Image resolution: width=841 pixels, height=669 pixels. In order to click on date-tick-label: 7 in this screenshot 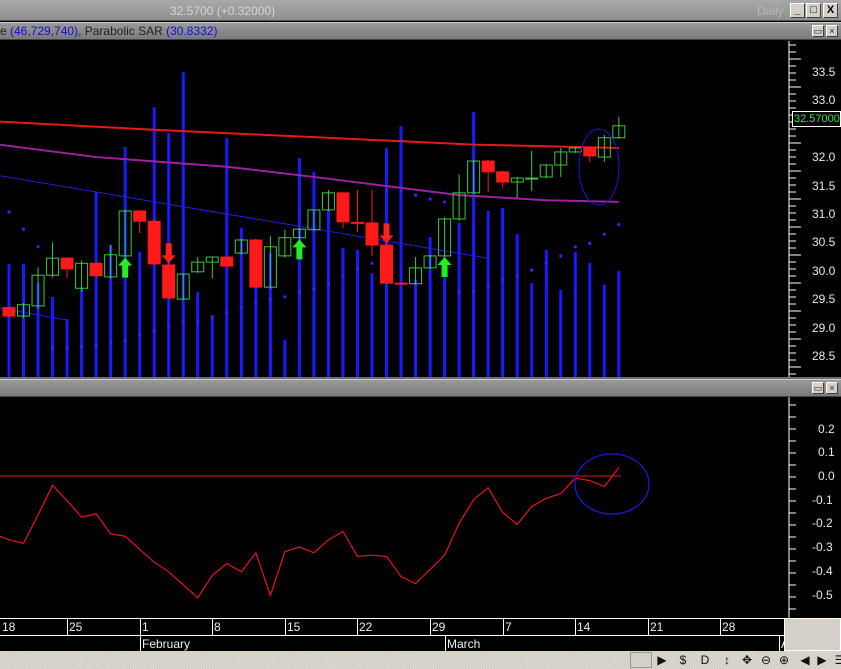, I will do `click(508, 627)`.